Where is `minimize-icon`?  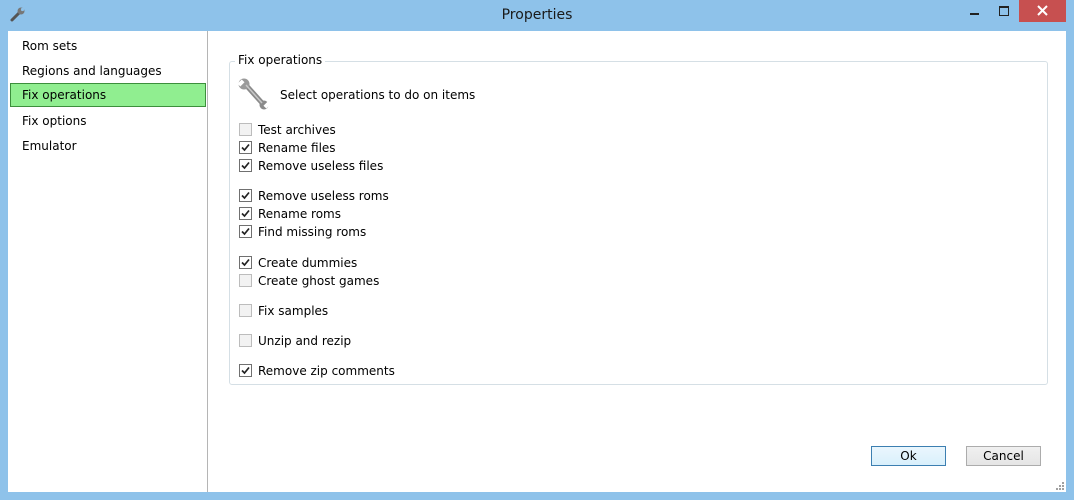 minimize-icon is located at coordinates (974, 14).